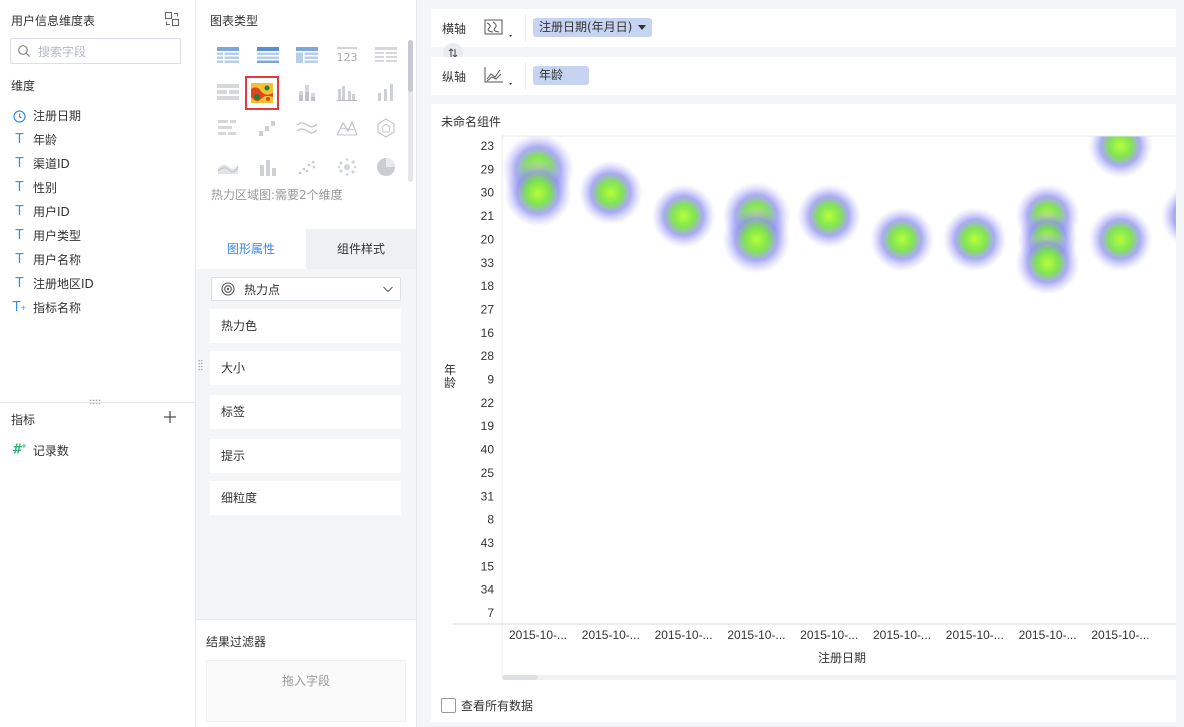  Describe the element at coordinates (488, 496) in the screenshot. I see `y-tick-label: 31` at that location.